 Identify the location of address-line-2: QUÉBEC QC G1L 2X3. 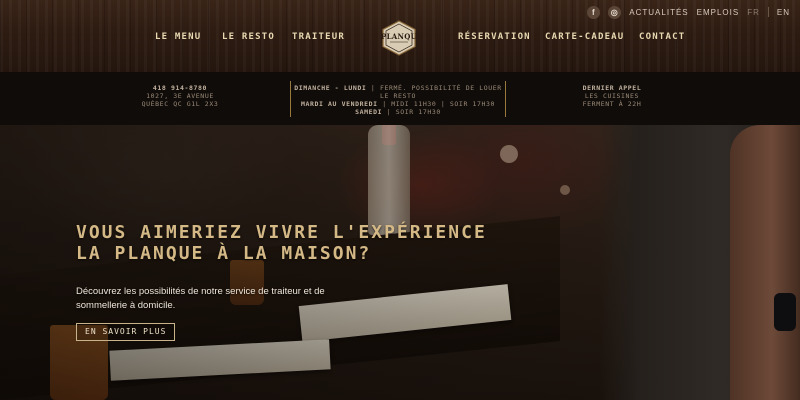
(180, 104).